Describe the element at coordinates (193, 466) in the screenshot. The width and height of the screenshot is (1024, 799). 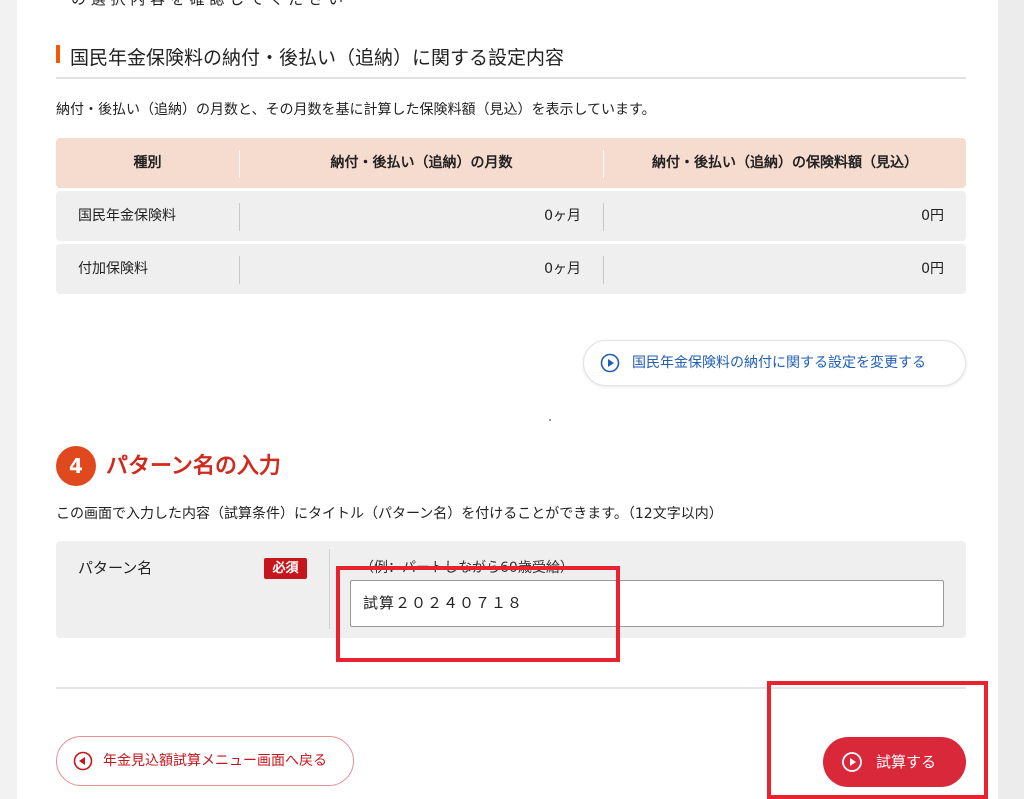
I see `step-title: パターン名の入力` at that location.